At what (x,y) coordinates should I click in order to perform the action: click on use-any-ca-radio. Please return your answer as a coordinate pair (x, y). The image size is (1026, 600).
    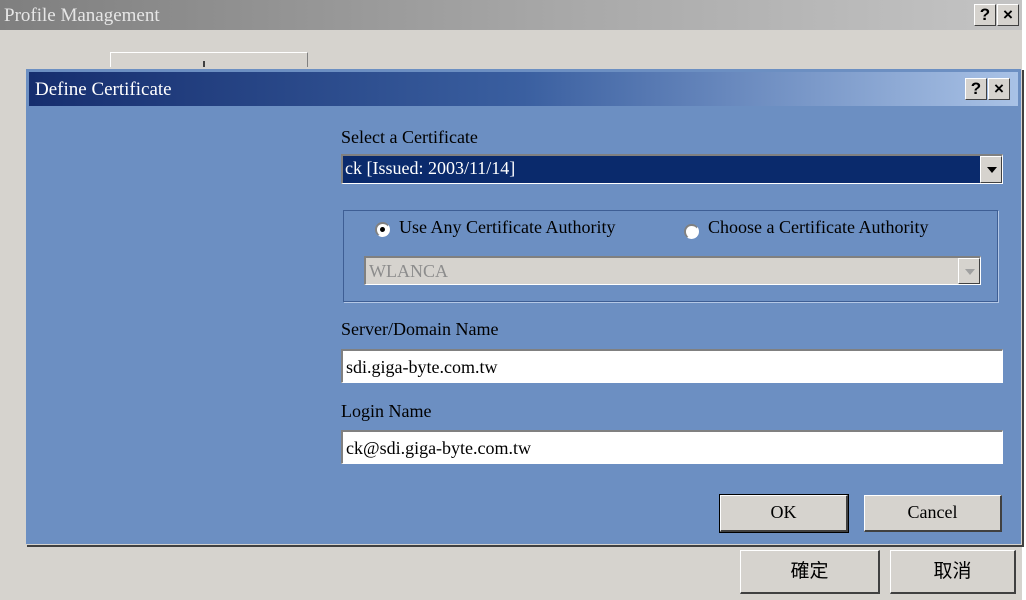
    Looking at the image, I should click on (382, 229).